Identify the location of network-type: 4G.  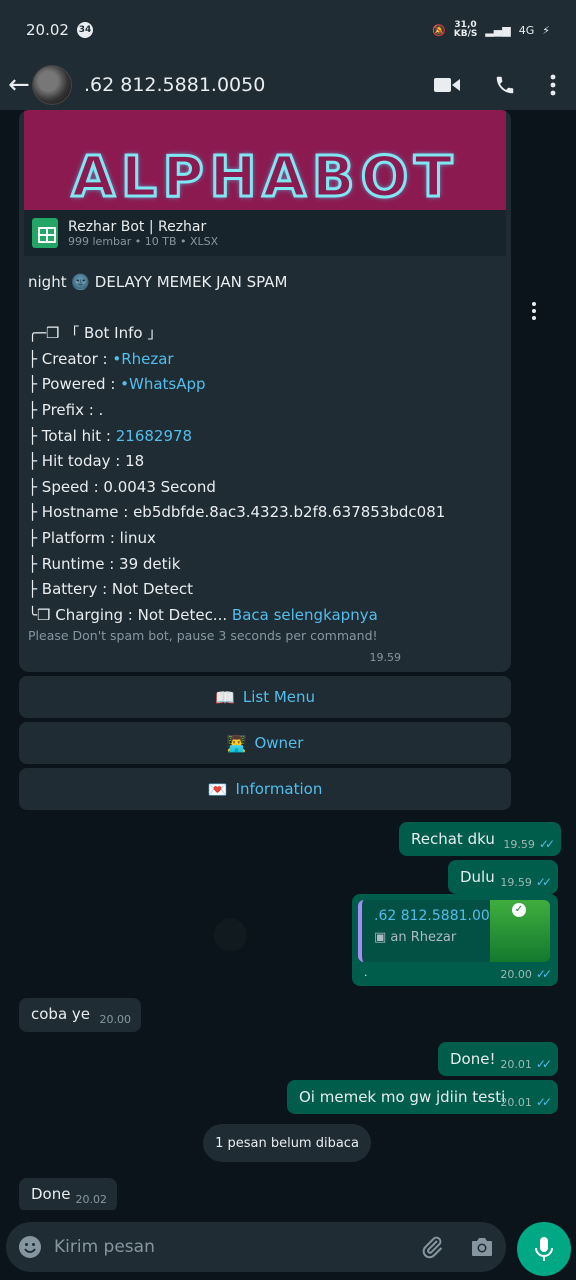
(526, 30).